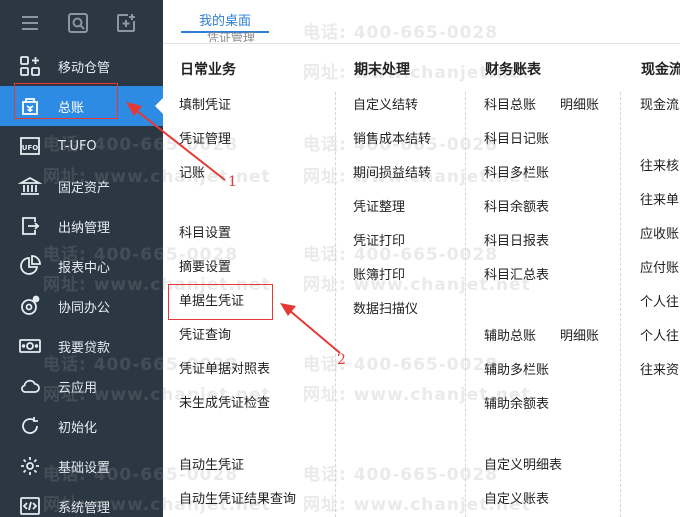 The image size is (680, 517). I want to click on menu-account-multicolumn: 科目多栏账, so click(516, 171).